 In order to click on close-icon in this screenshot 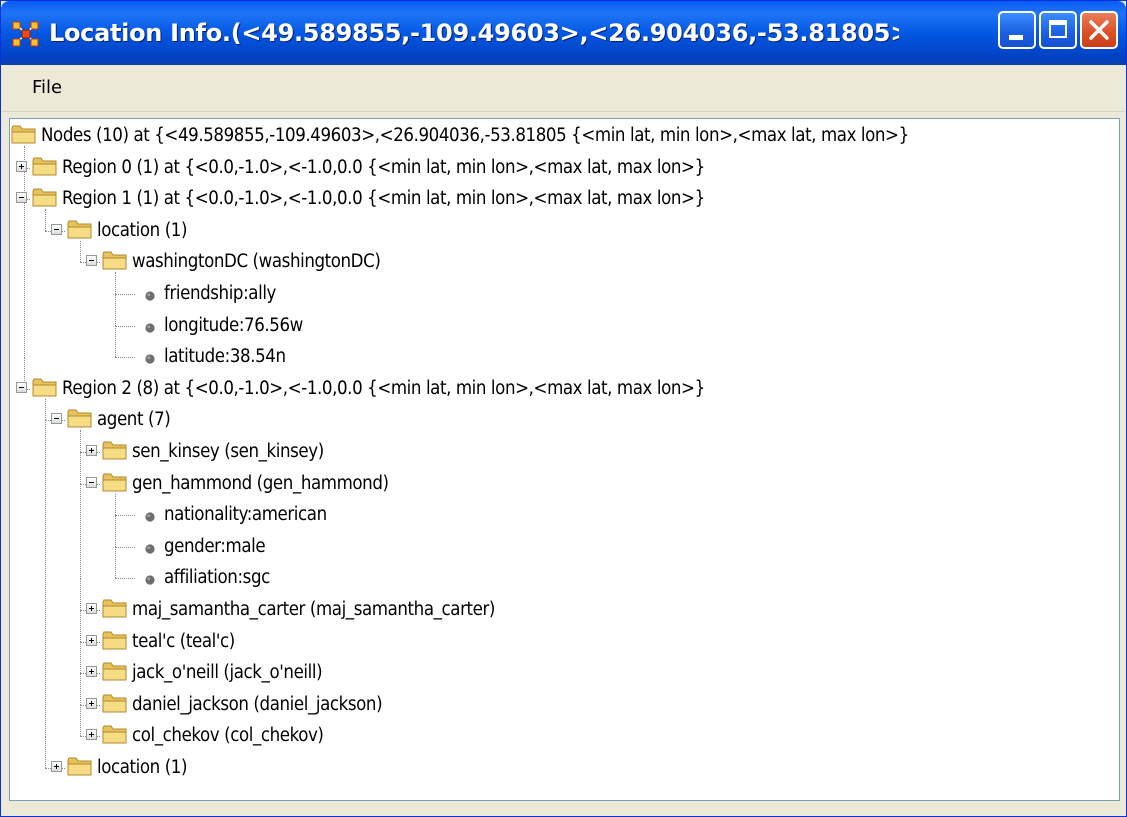, I will do `click(1099, 30)`.